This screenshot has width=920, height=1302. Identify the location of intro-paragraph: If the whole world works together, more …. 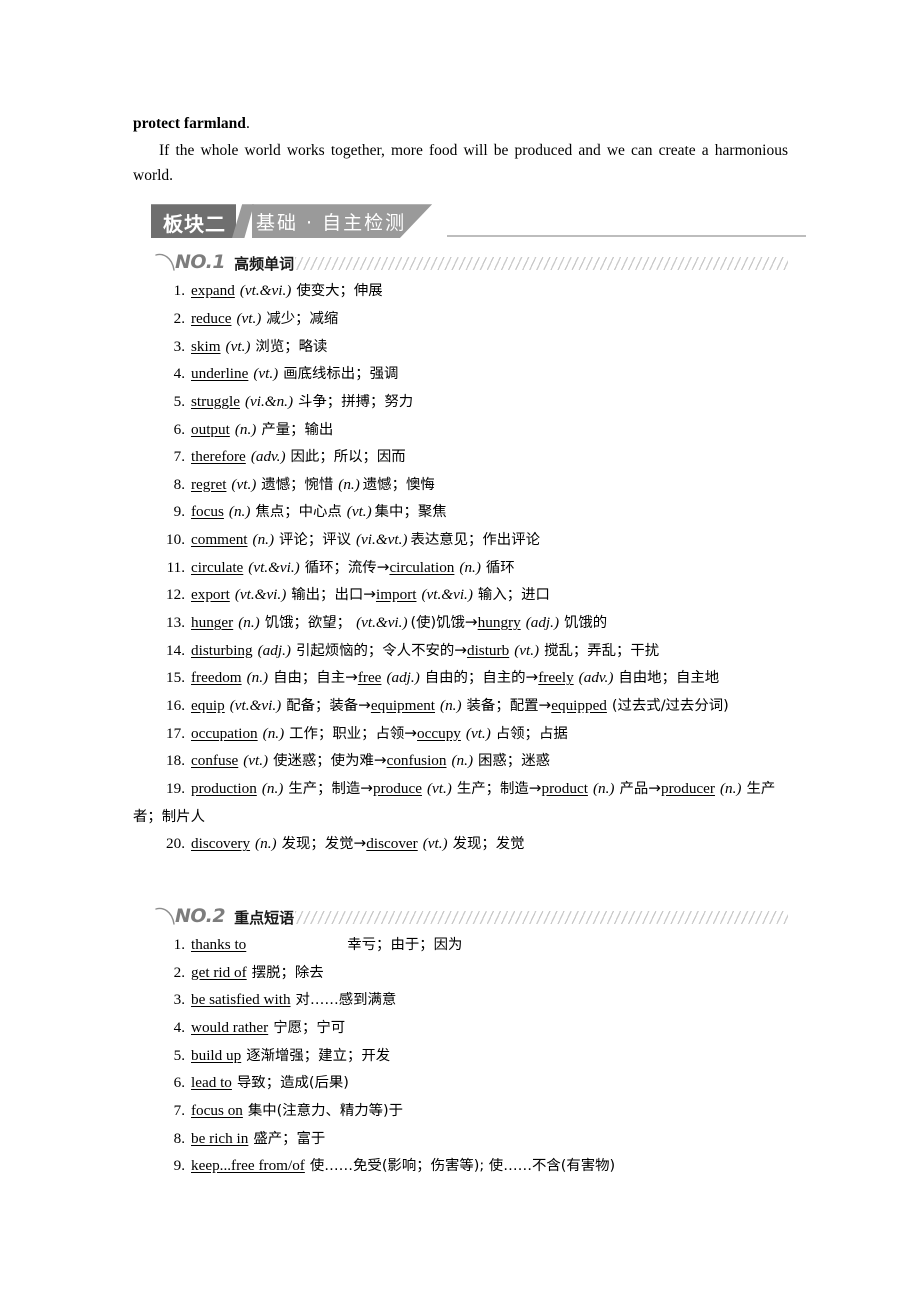
(460, 163).